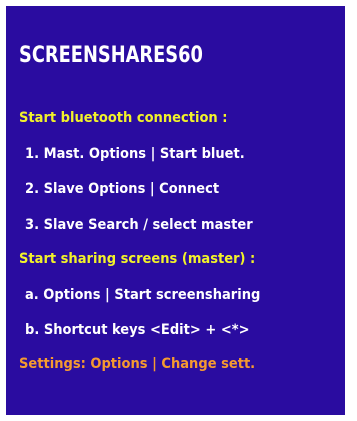  What do you see at coordinates (137, 330) in the screenshot?
I see `sharing-step-b: b. Shortcut keys <Edit> + <*>` at bounding box center [137, 330].